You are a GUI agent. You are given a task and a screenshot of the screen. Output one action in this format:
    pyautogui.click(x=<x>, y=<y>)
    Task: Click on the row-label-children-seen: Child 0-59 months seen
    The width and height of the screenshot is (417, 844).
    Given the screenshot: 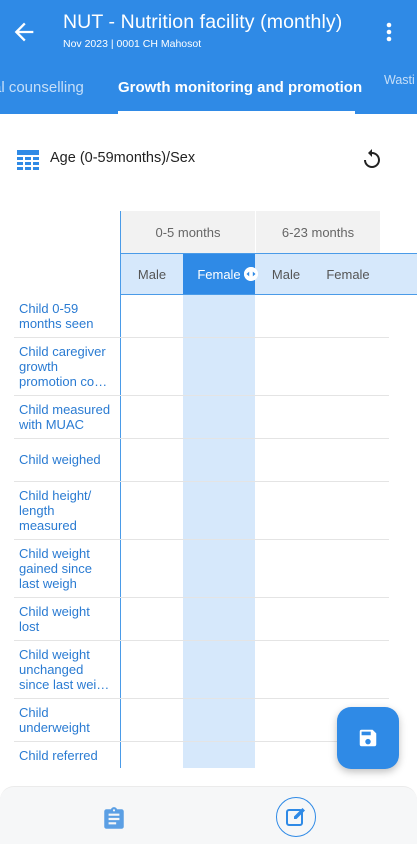 What is the action you would take?
    pyautogui.click(x=56, y=316)
    